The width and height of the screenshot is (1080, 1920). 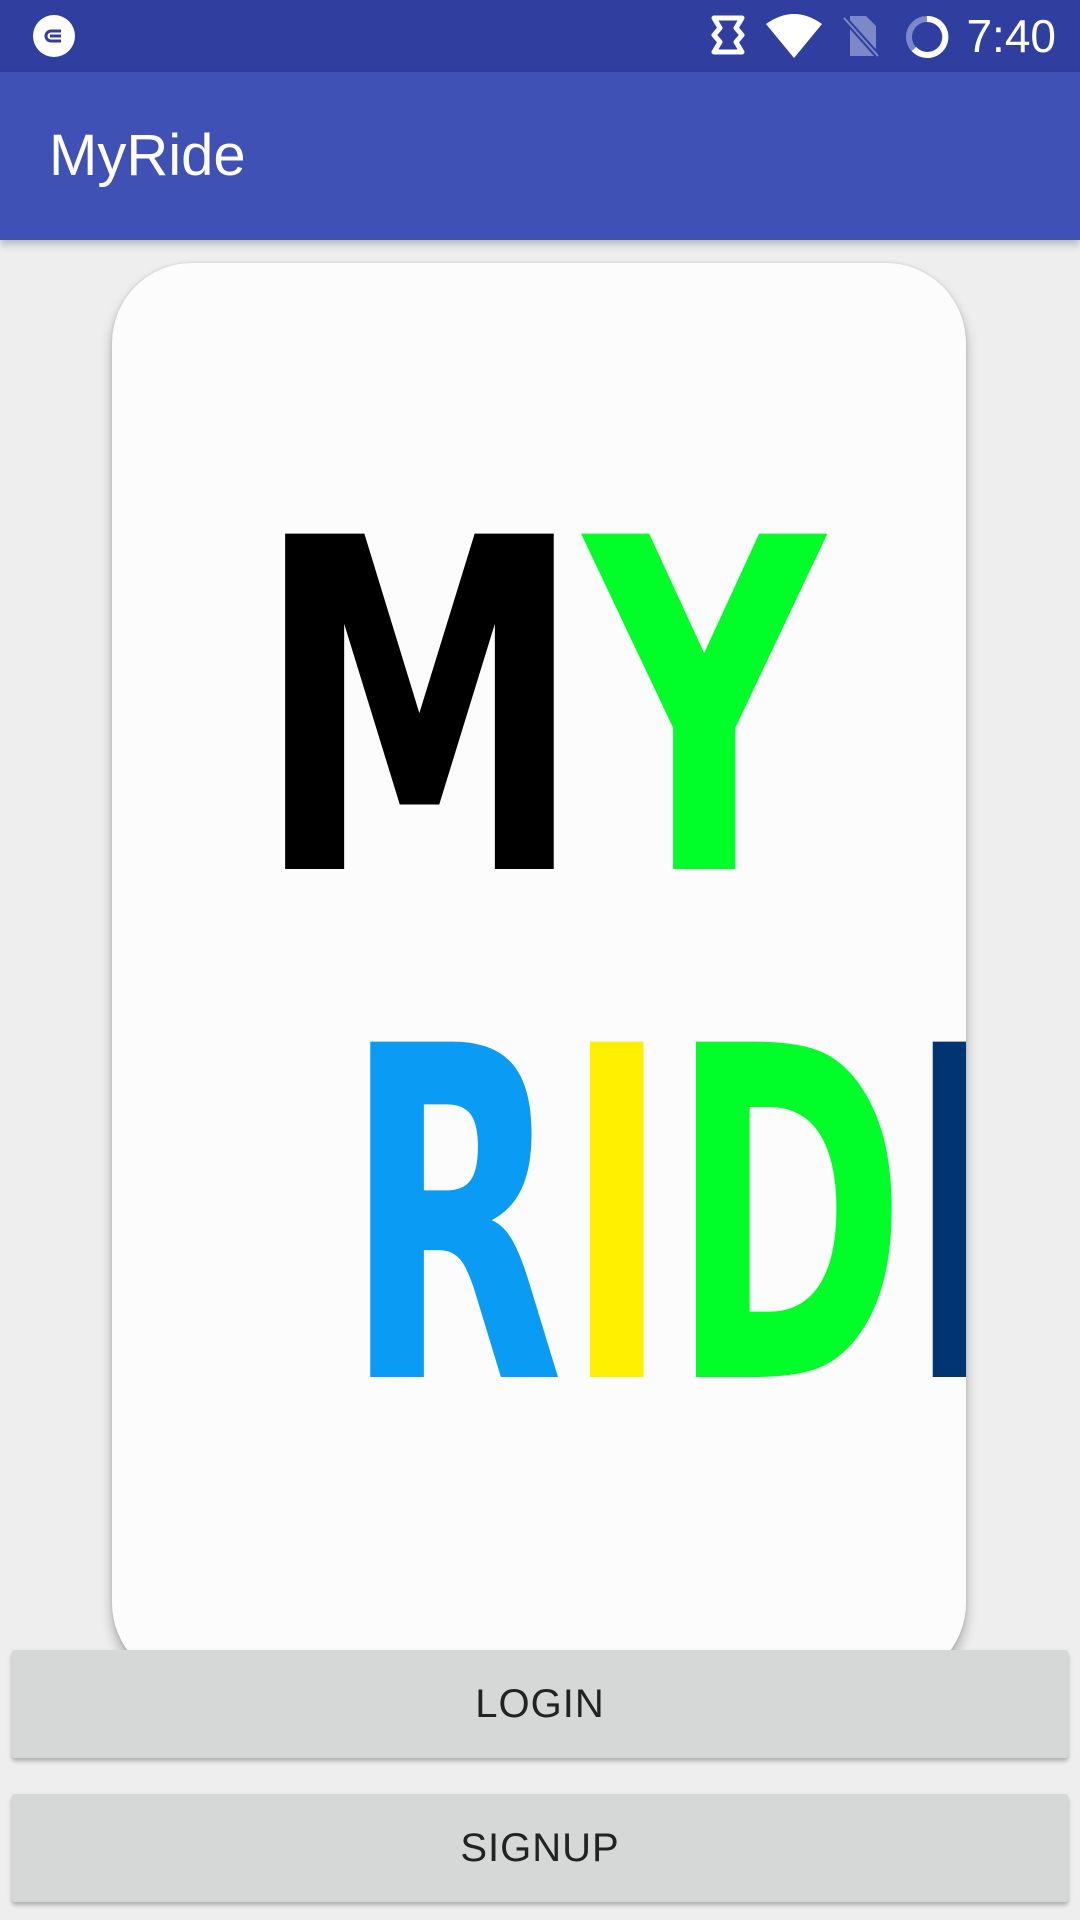 I want to click on logo-letters-my: MY, so click(x=538, y=711).